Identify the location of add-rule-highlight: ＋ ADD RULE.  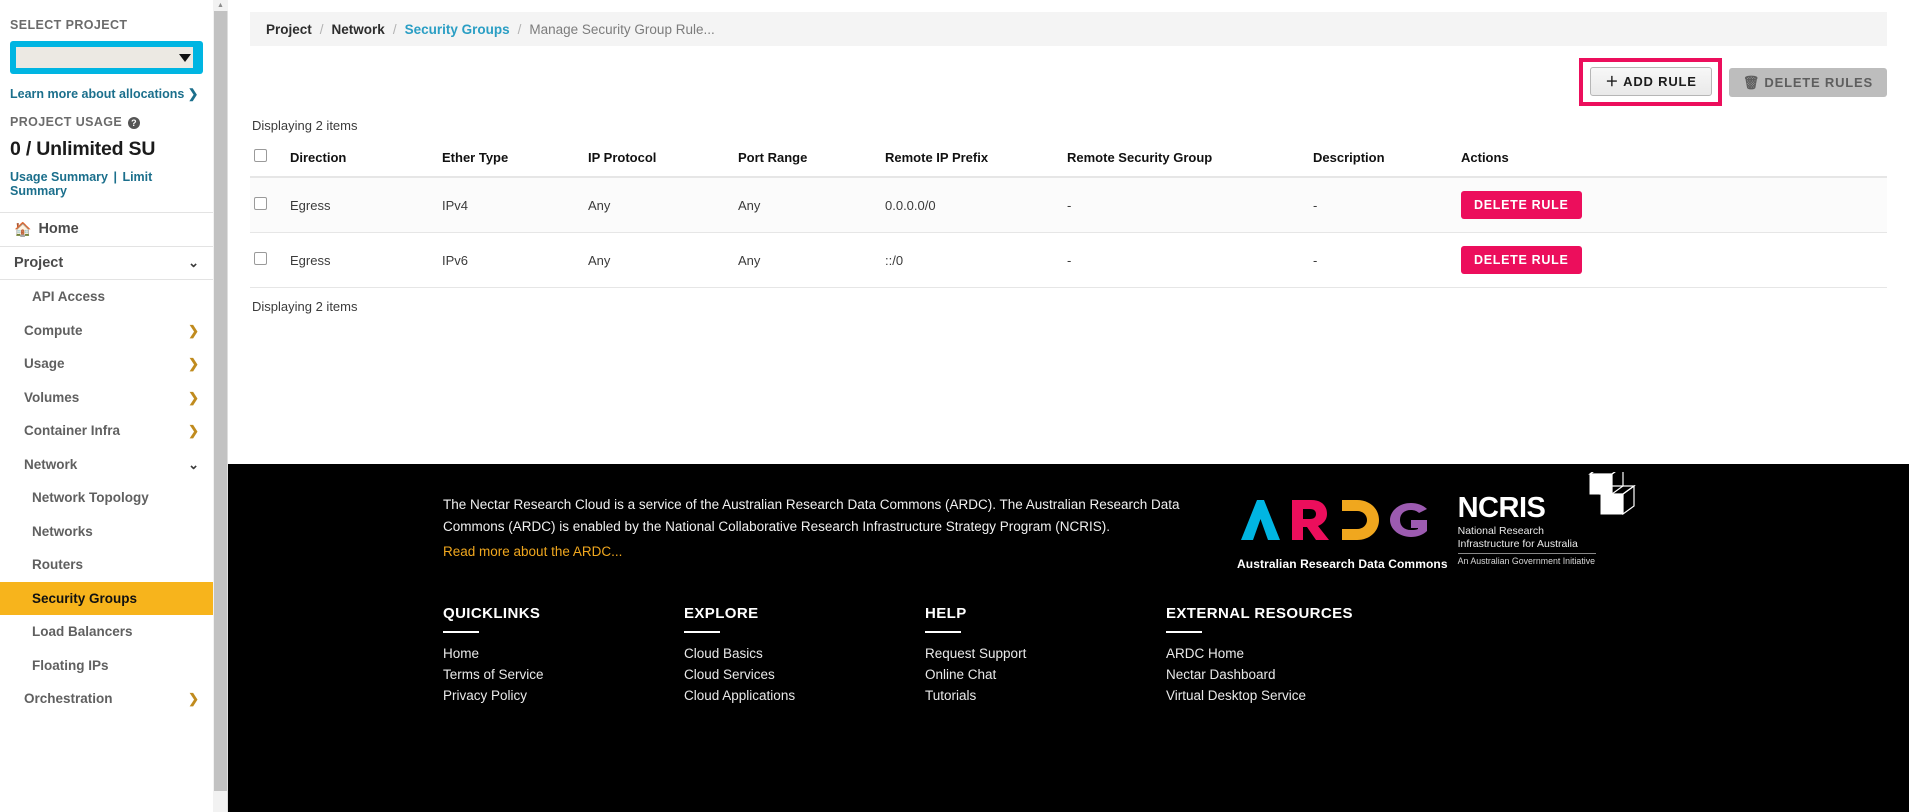
(1650, 82).